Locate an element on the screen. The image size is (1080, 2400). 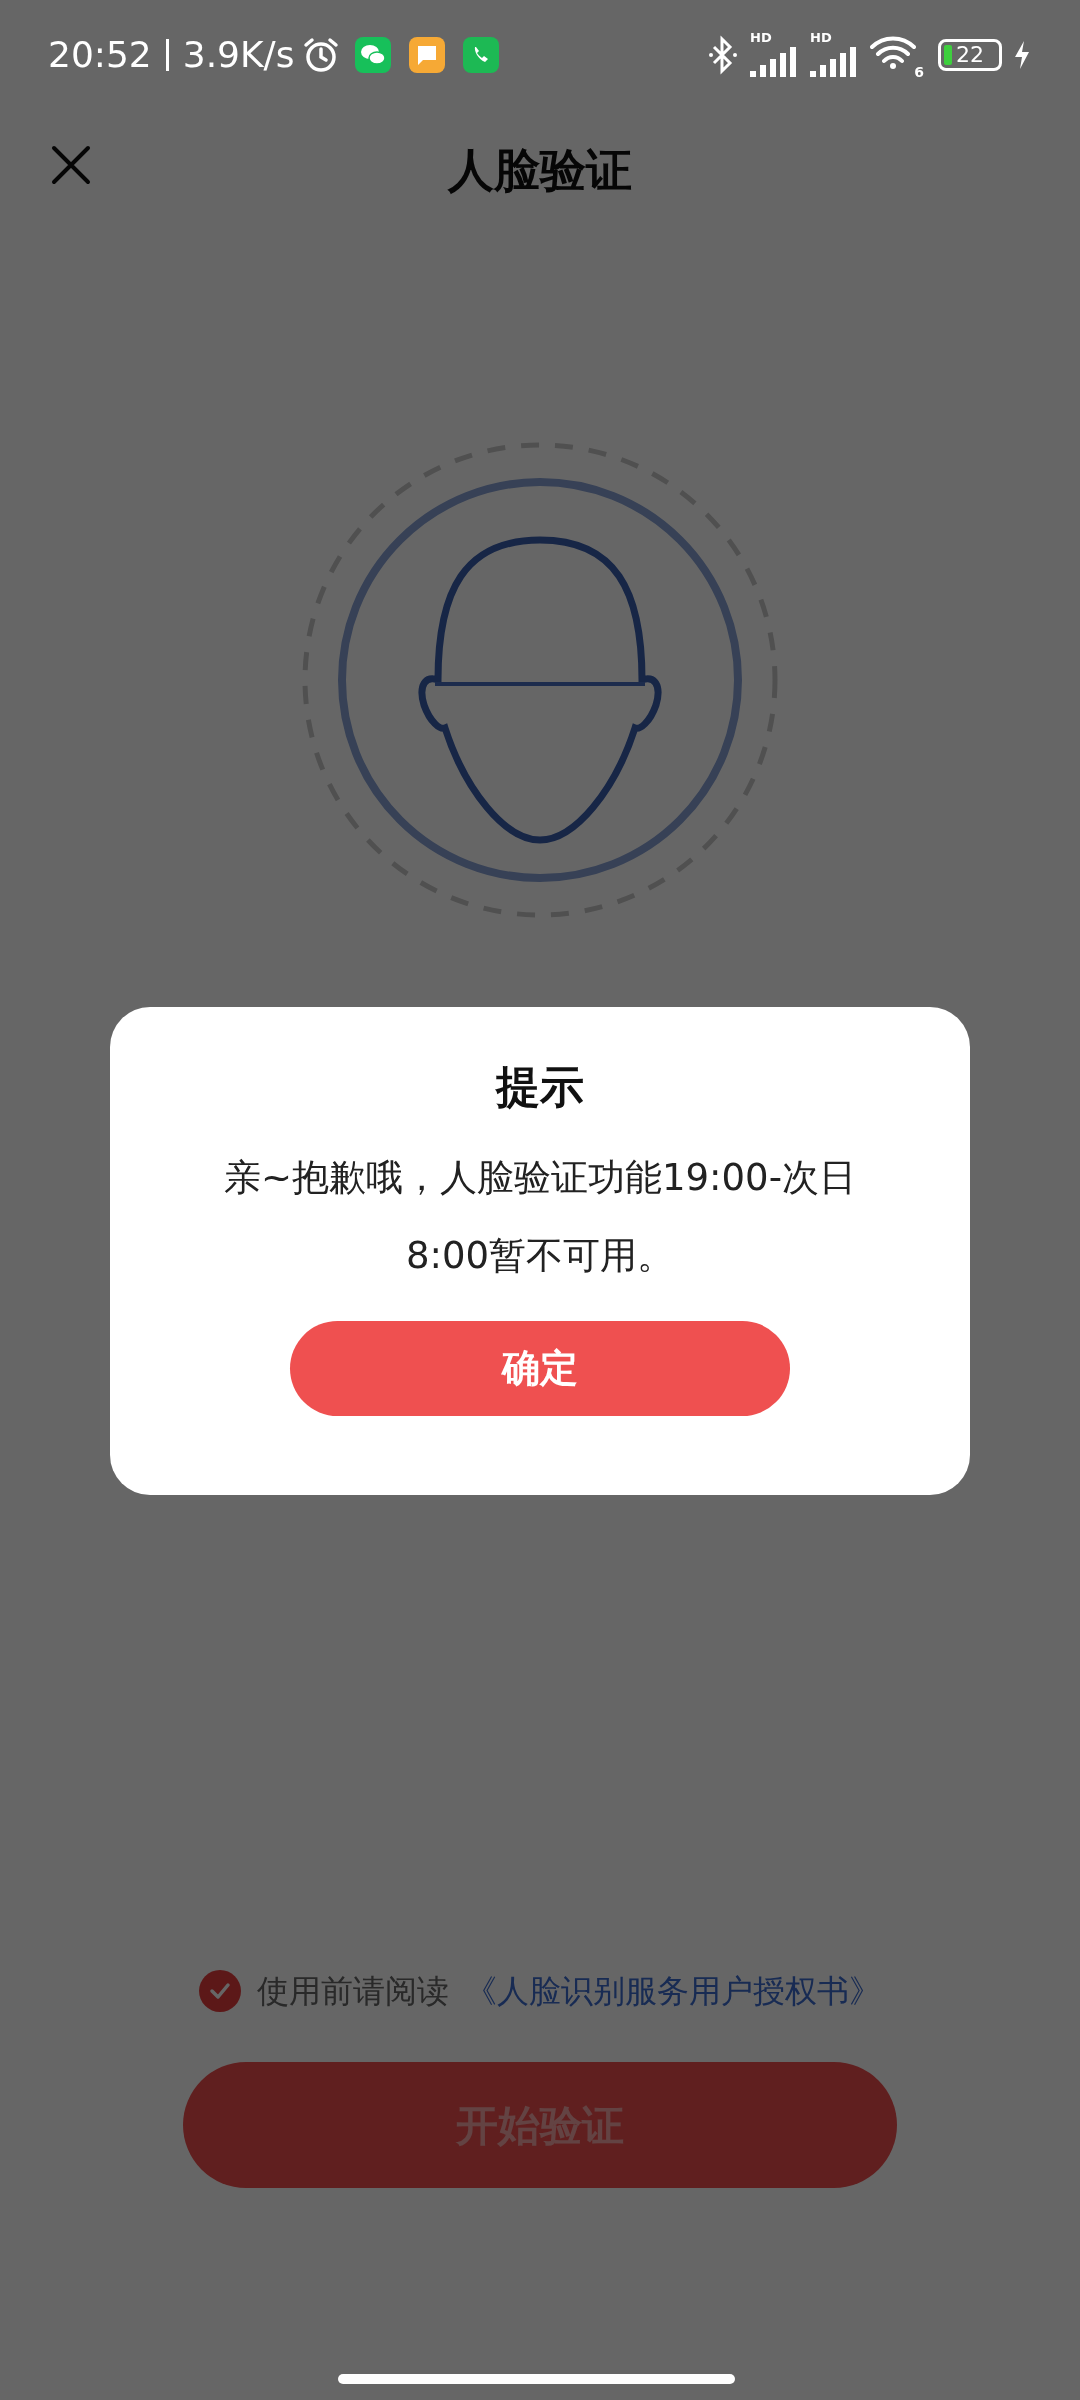
dialog-message: 亲~抱歉哦，人脸验证功能19:00-次日8:00暂不可用。 is located at coordinates (540, 1217).